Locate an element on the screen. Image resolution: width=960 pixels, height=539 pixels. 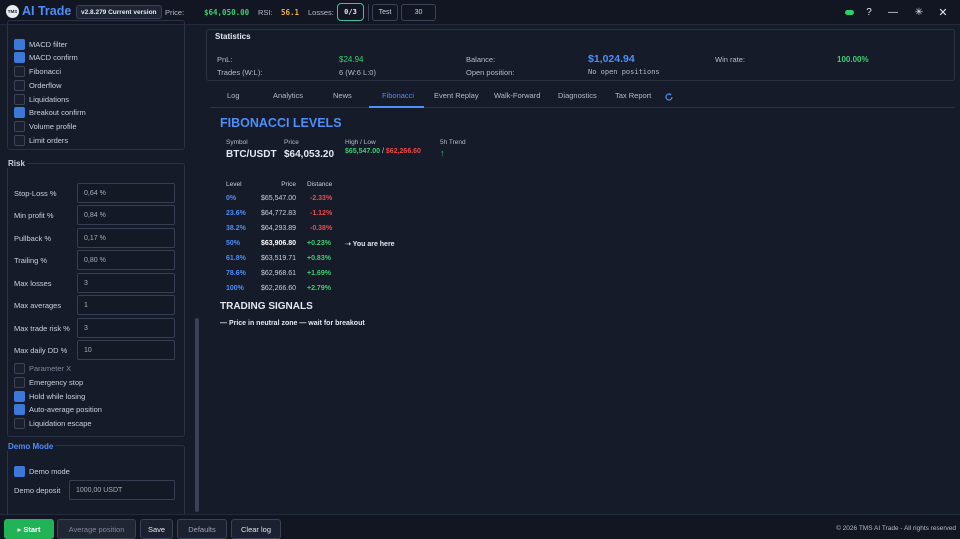
field-label: Max trade risk % is located at coordinates (42, 328).